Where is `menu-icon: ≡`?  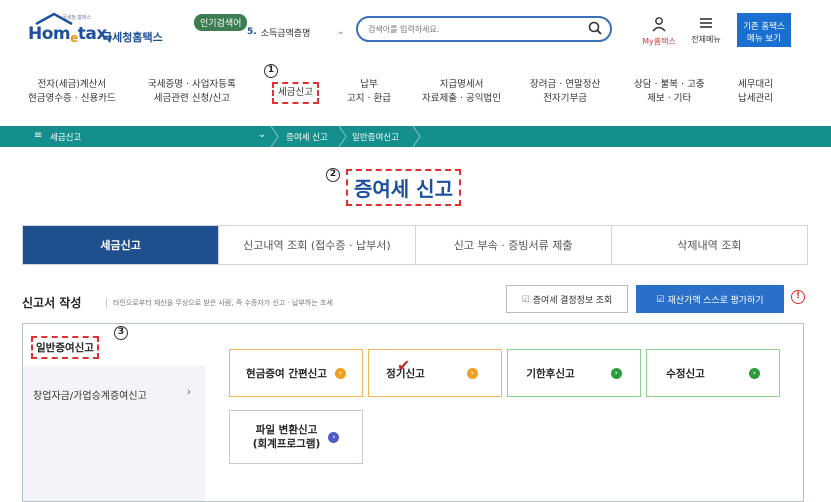 menu-icon: ≡ is located at coordinates (38, 135).